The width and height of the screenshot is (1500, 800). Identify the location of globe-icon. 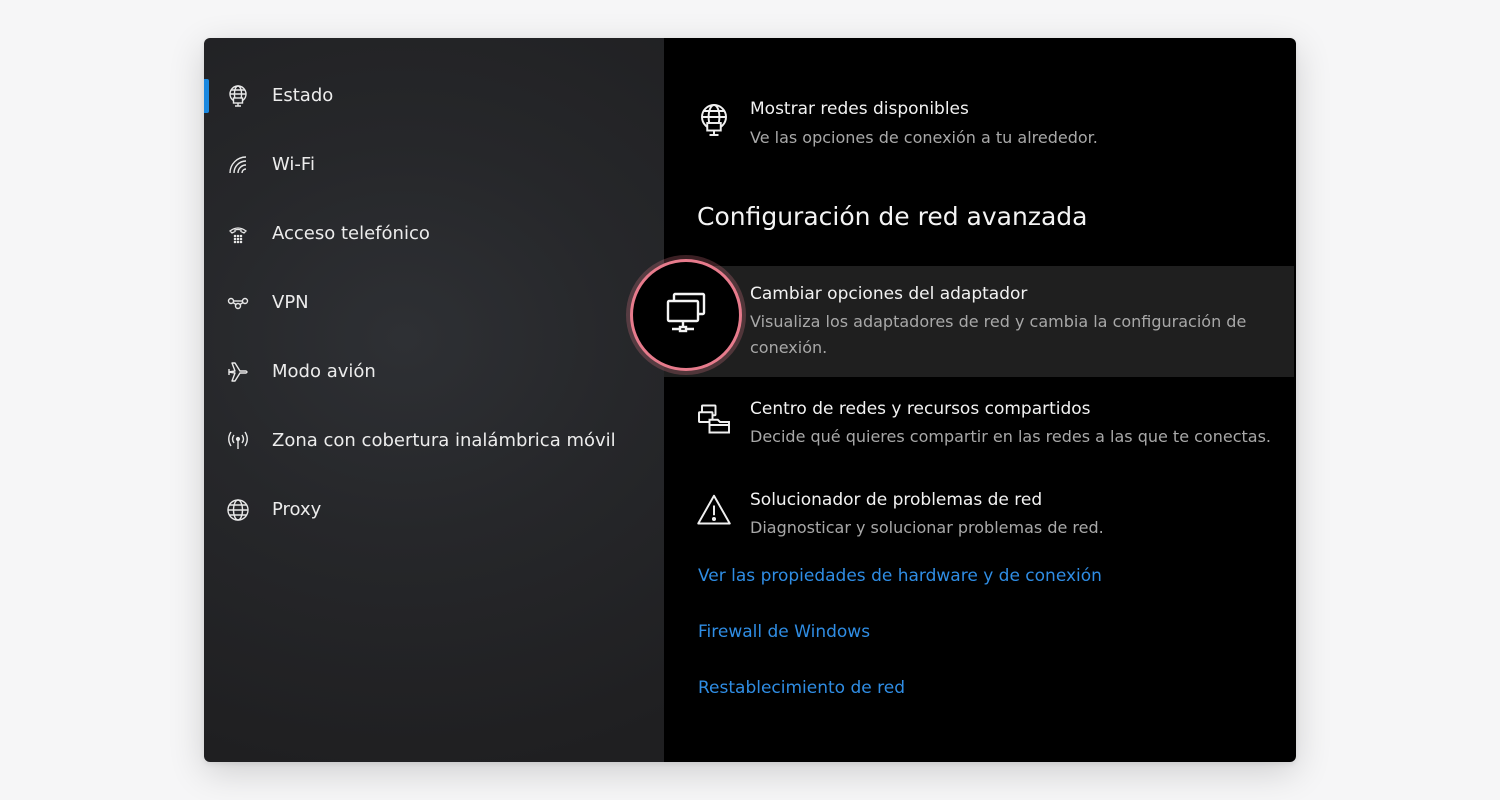
(238, 510).